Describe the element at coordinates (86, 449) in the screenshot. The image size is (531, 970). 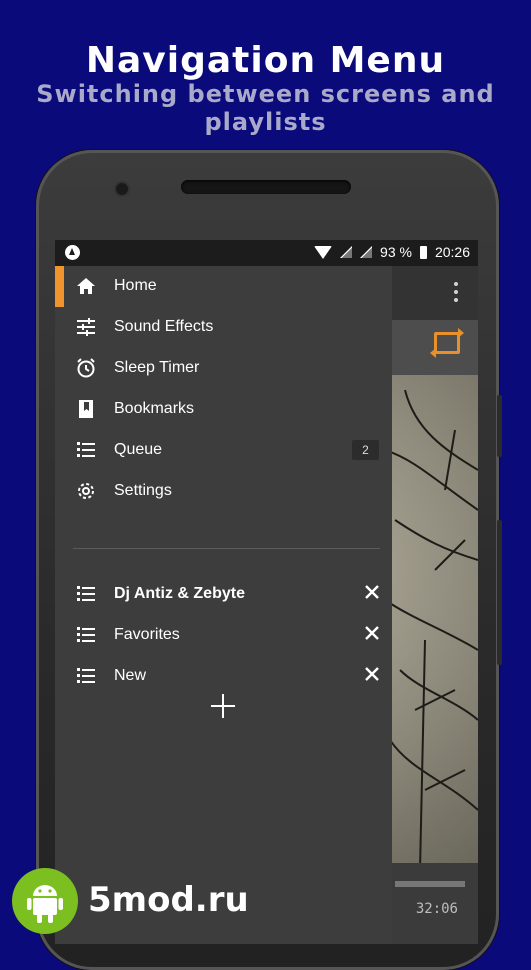
I see `queue-list-icon` at that location.